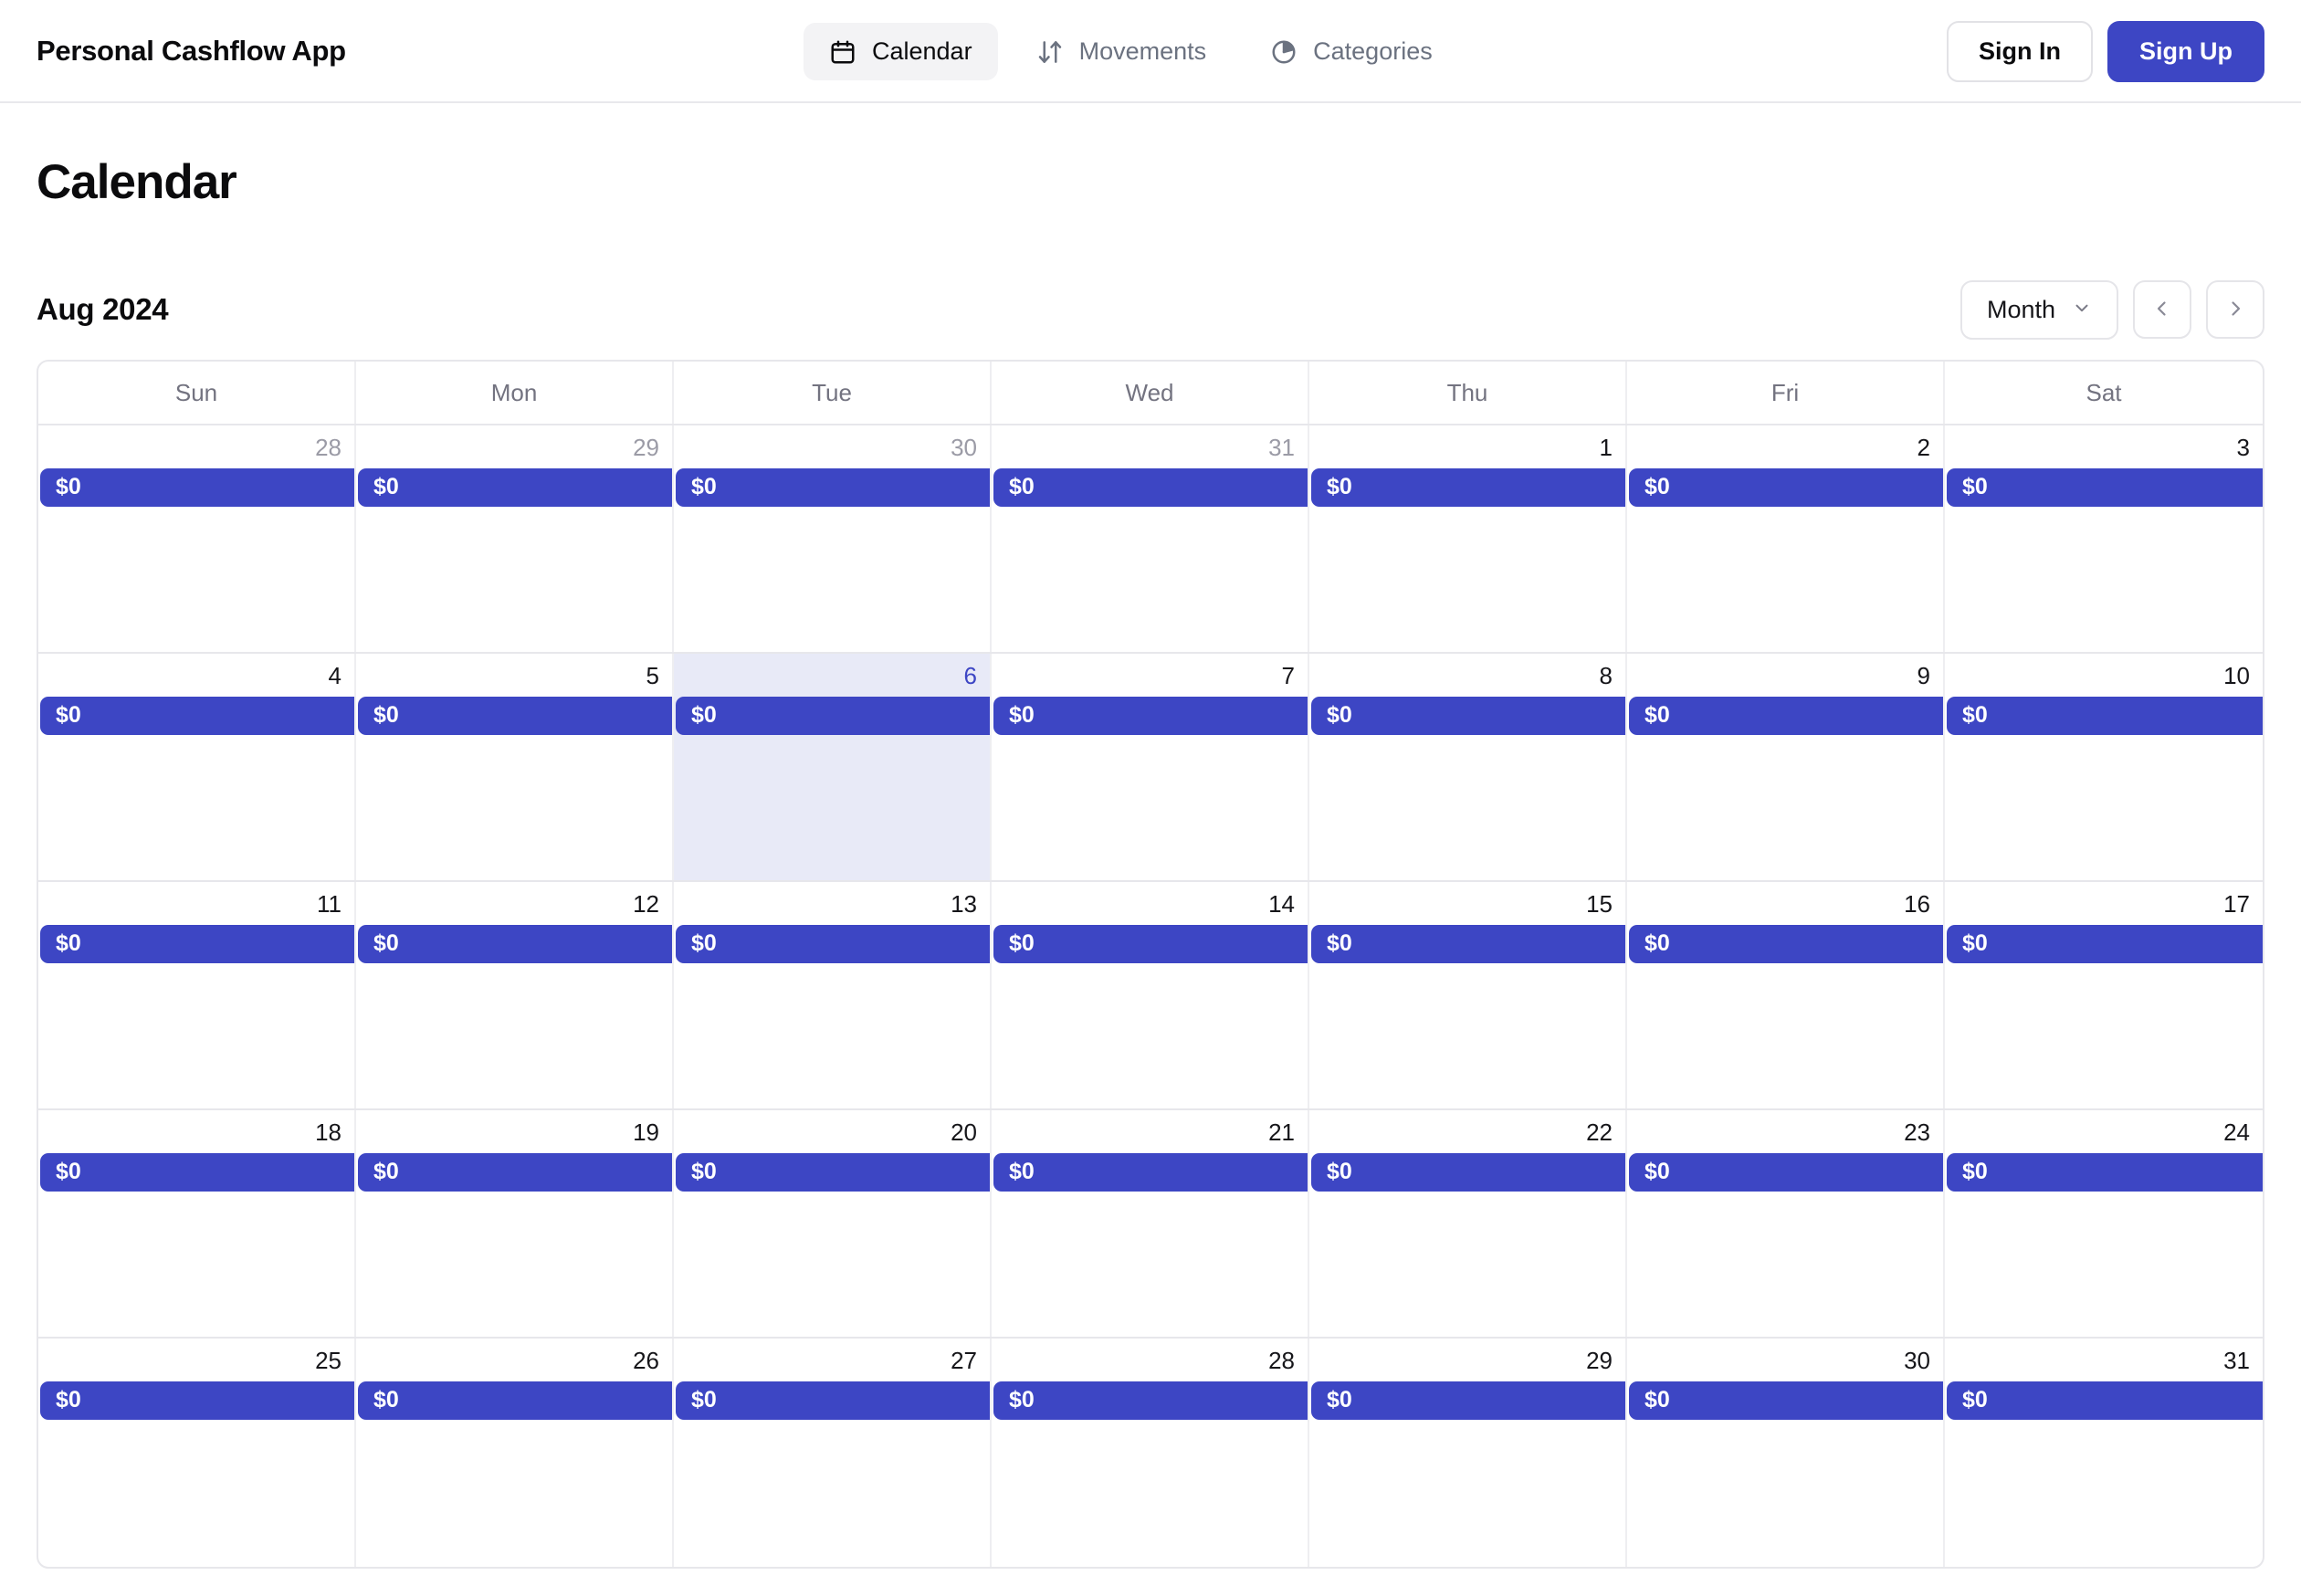 Image resolution: width=2301 pixels, height=1596 pixels. What do you see at coordinates (1468, 767) in the screenshot?
I see `calendar-day-cell: 8 $0` at bounding box center [1468, 767].